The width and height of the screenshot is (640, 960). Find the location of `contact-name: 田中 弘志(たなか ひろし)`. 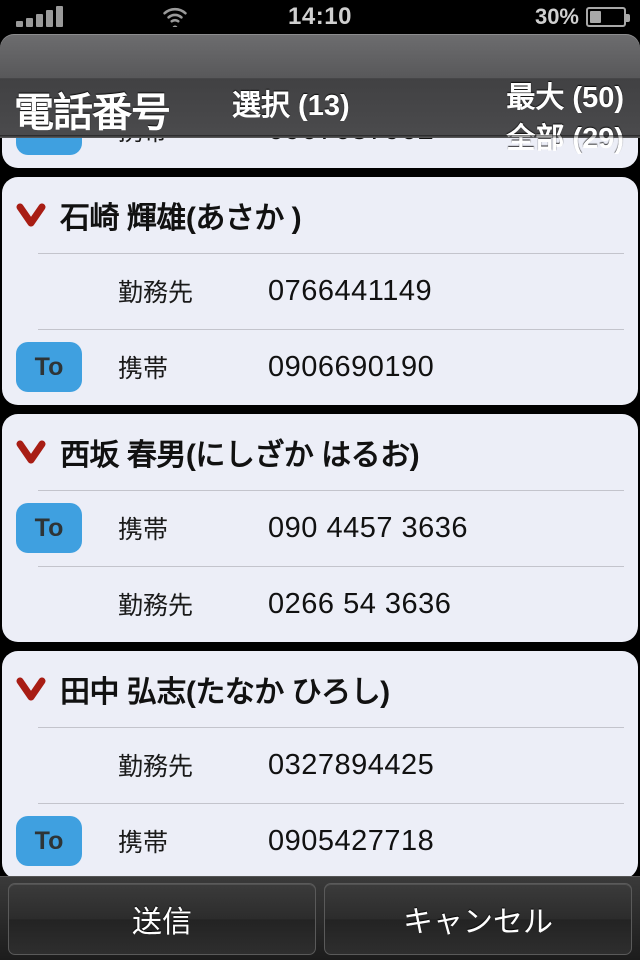

contact-name: 田中 弘志(たなか ひろし) is located at coordinates (225, 692).